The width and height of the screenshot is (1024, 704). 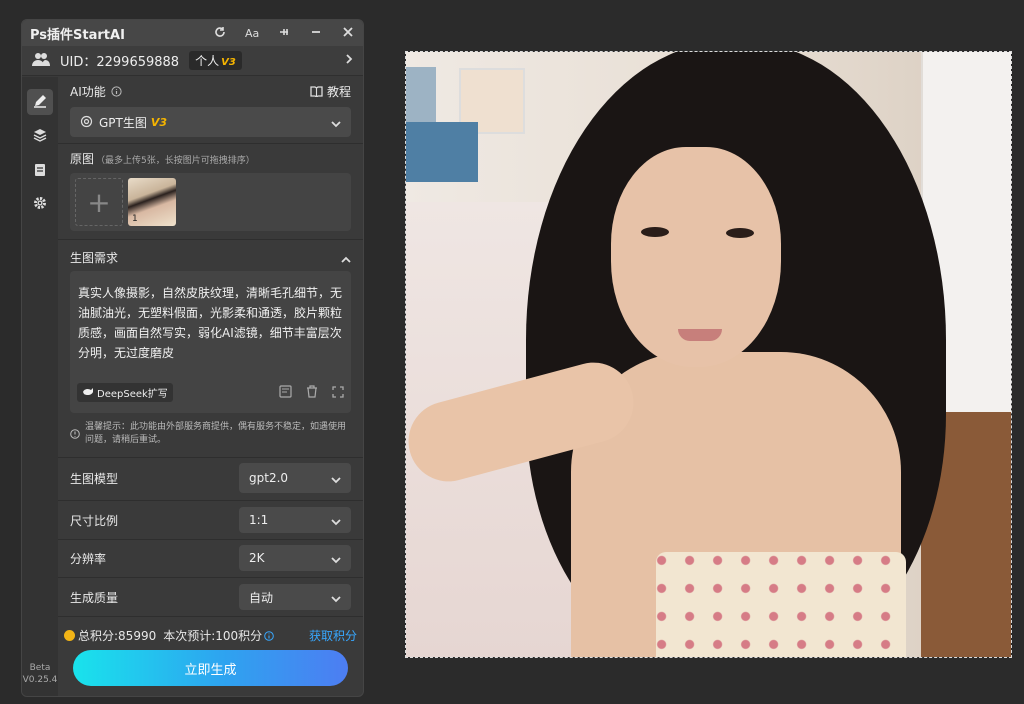 I want to click on panel-titlebar: Ps插件StartAI Aa, so click(x=192, y=33).